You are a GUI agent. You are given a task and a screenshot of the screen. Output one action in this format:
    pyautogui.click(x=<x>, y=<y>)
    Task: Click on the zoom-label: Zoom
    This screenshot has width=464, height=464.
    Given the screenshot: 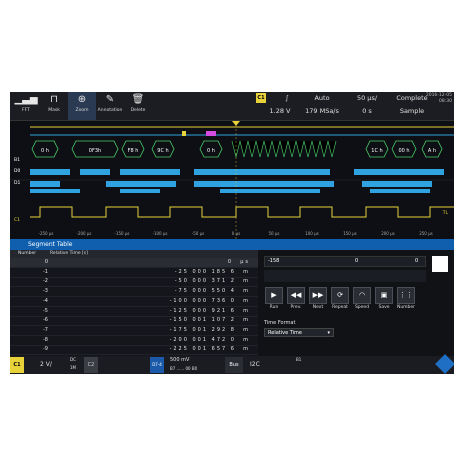 What is the action you would take?
    pyautogui.click(x=82, y=110)
    